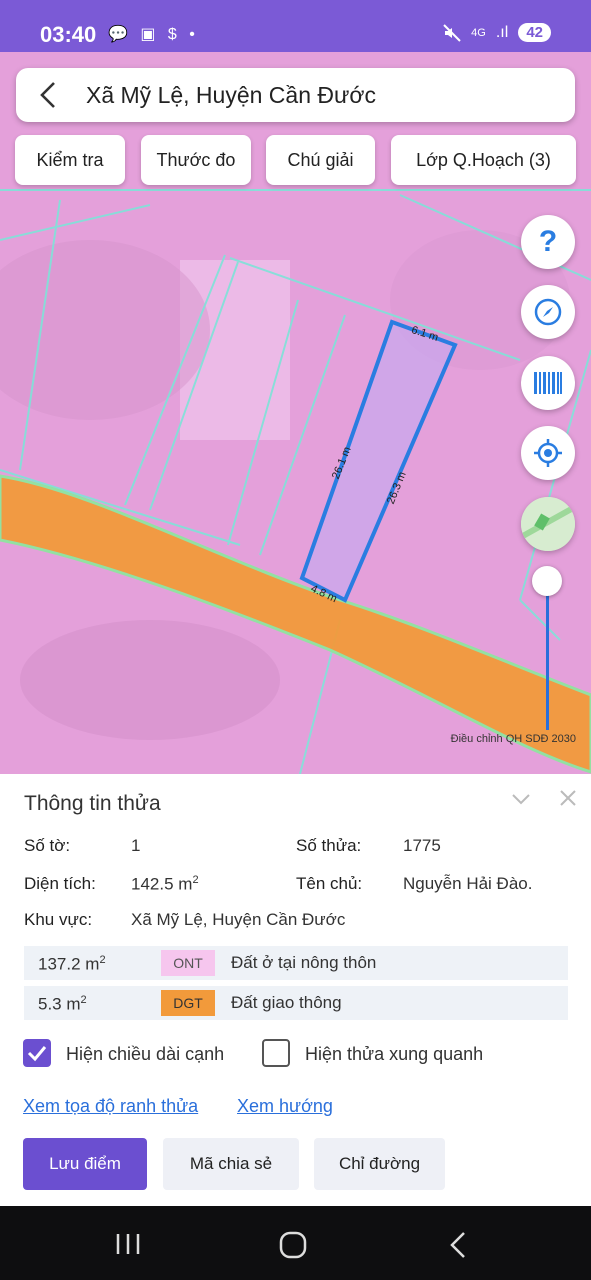  Describe the element at coordinates (293, 1245) in the screenshot. I see `home-icon` at that location.